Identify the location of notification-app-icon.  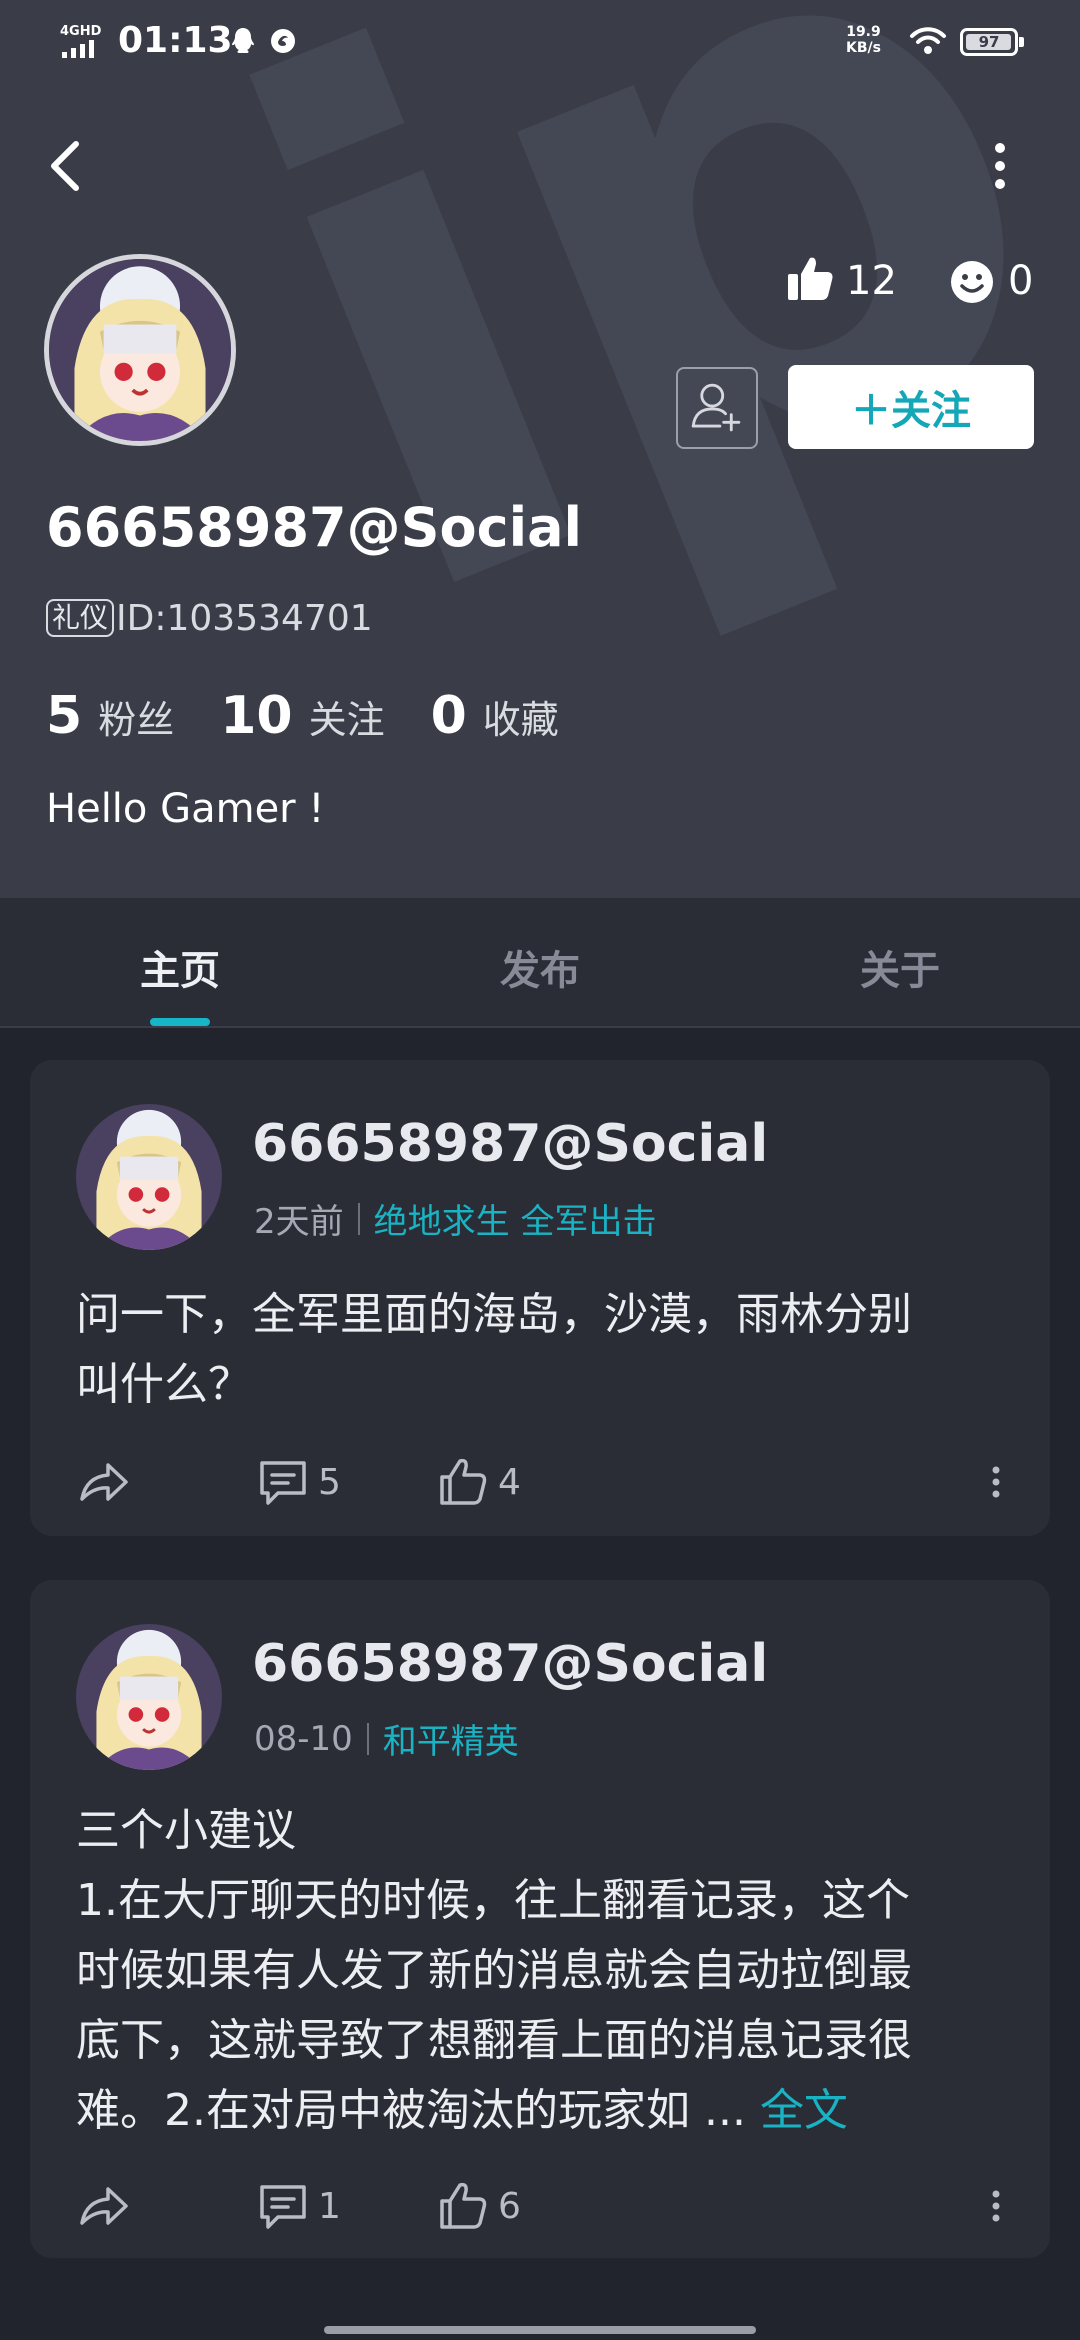
(283, 41).